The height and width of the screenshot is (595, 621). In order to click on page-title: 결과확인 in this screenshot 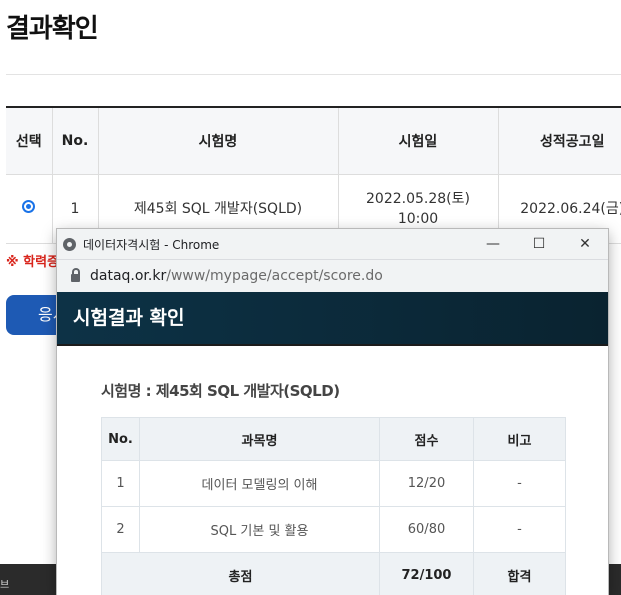, I will do `click(52, 29)`.